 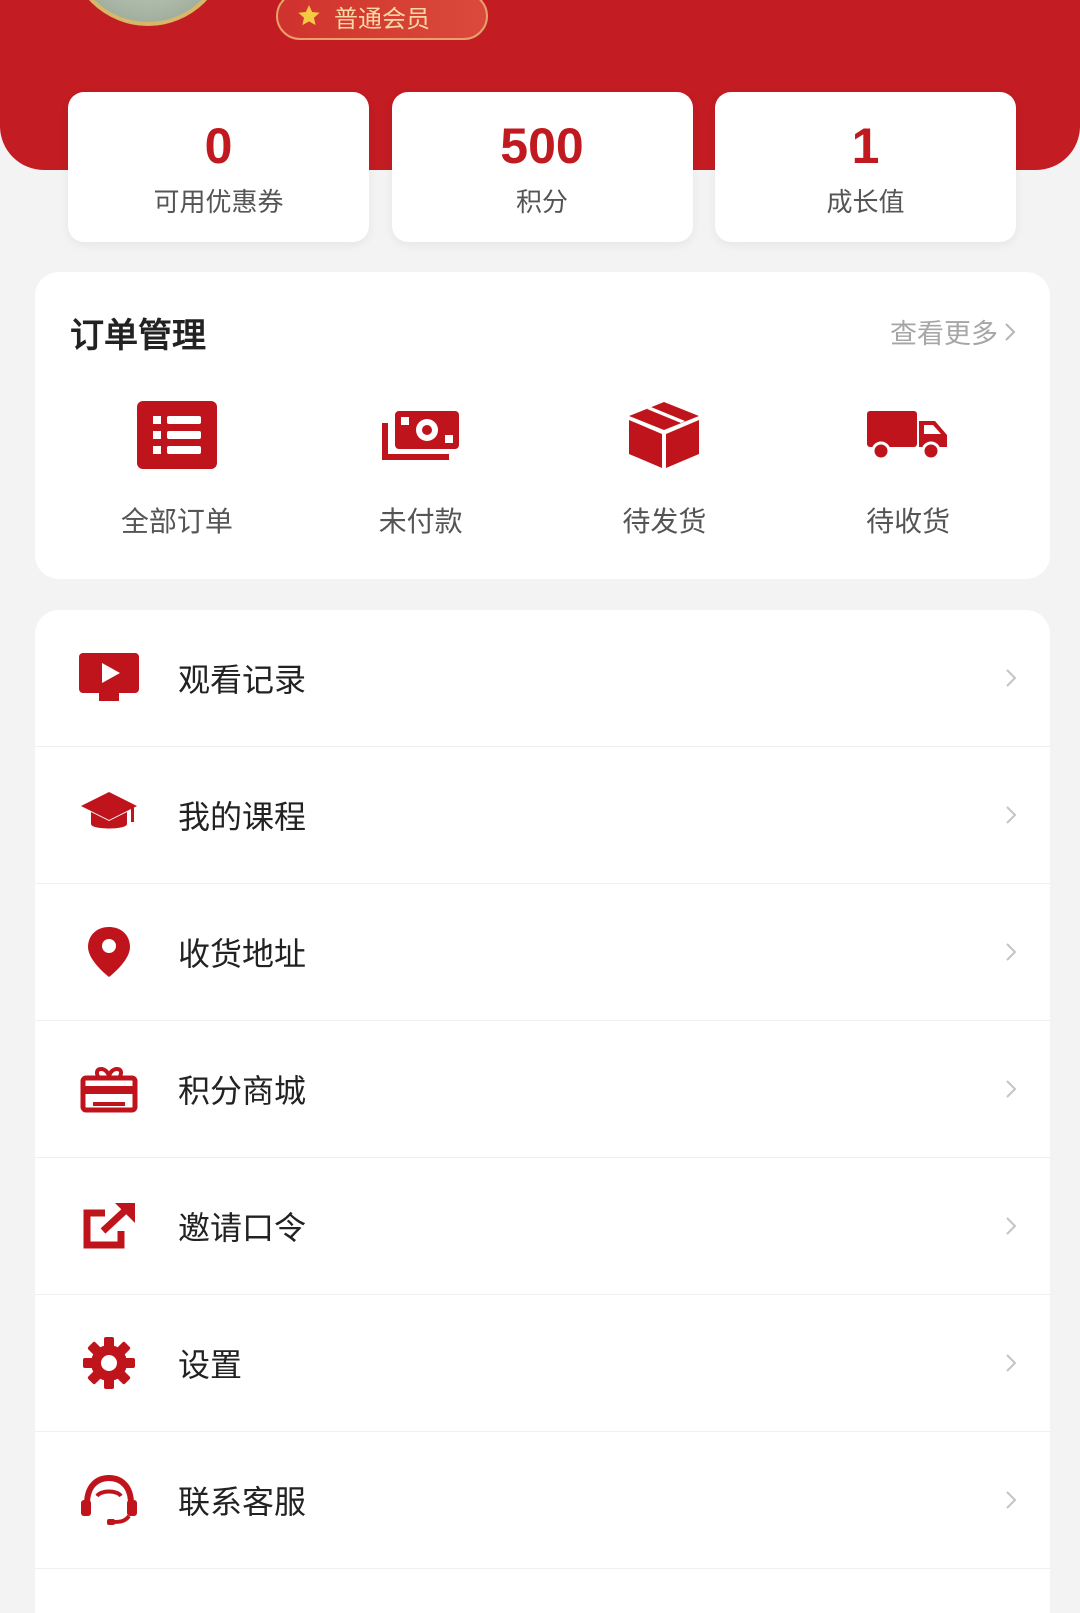 I want to click on menu-label: 邀请口令, so click(x=242, y=1228).